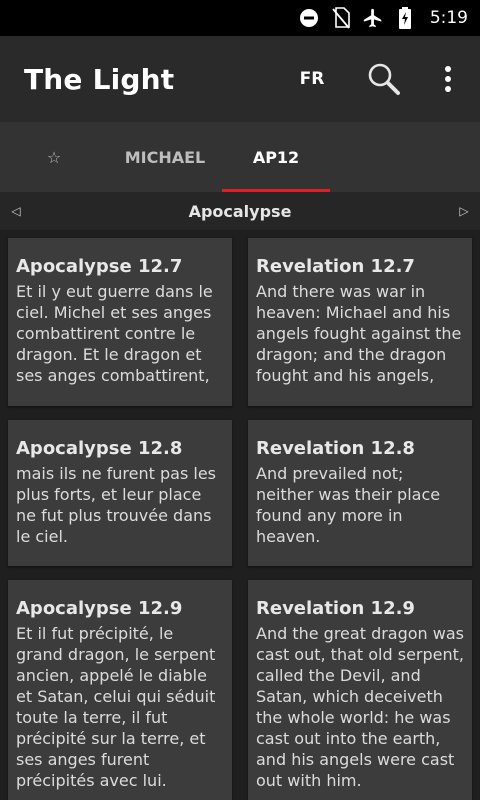 This screenshot has height=800, width=480. I want to click on status-time: 5:19, so click(448, 18).